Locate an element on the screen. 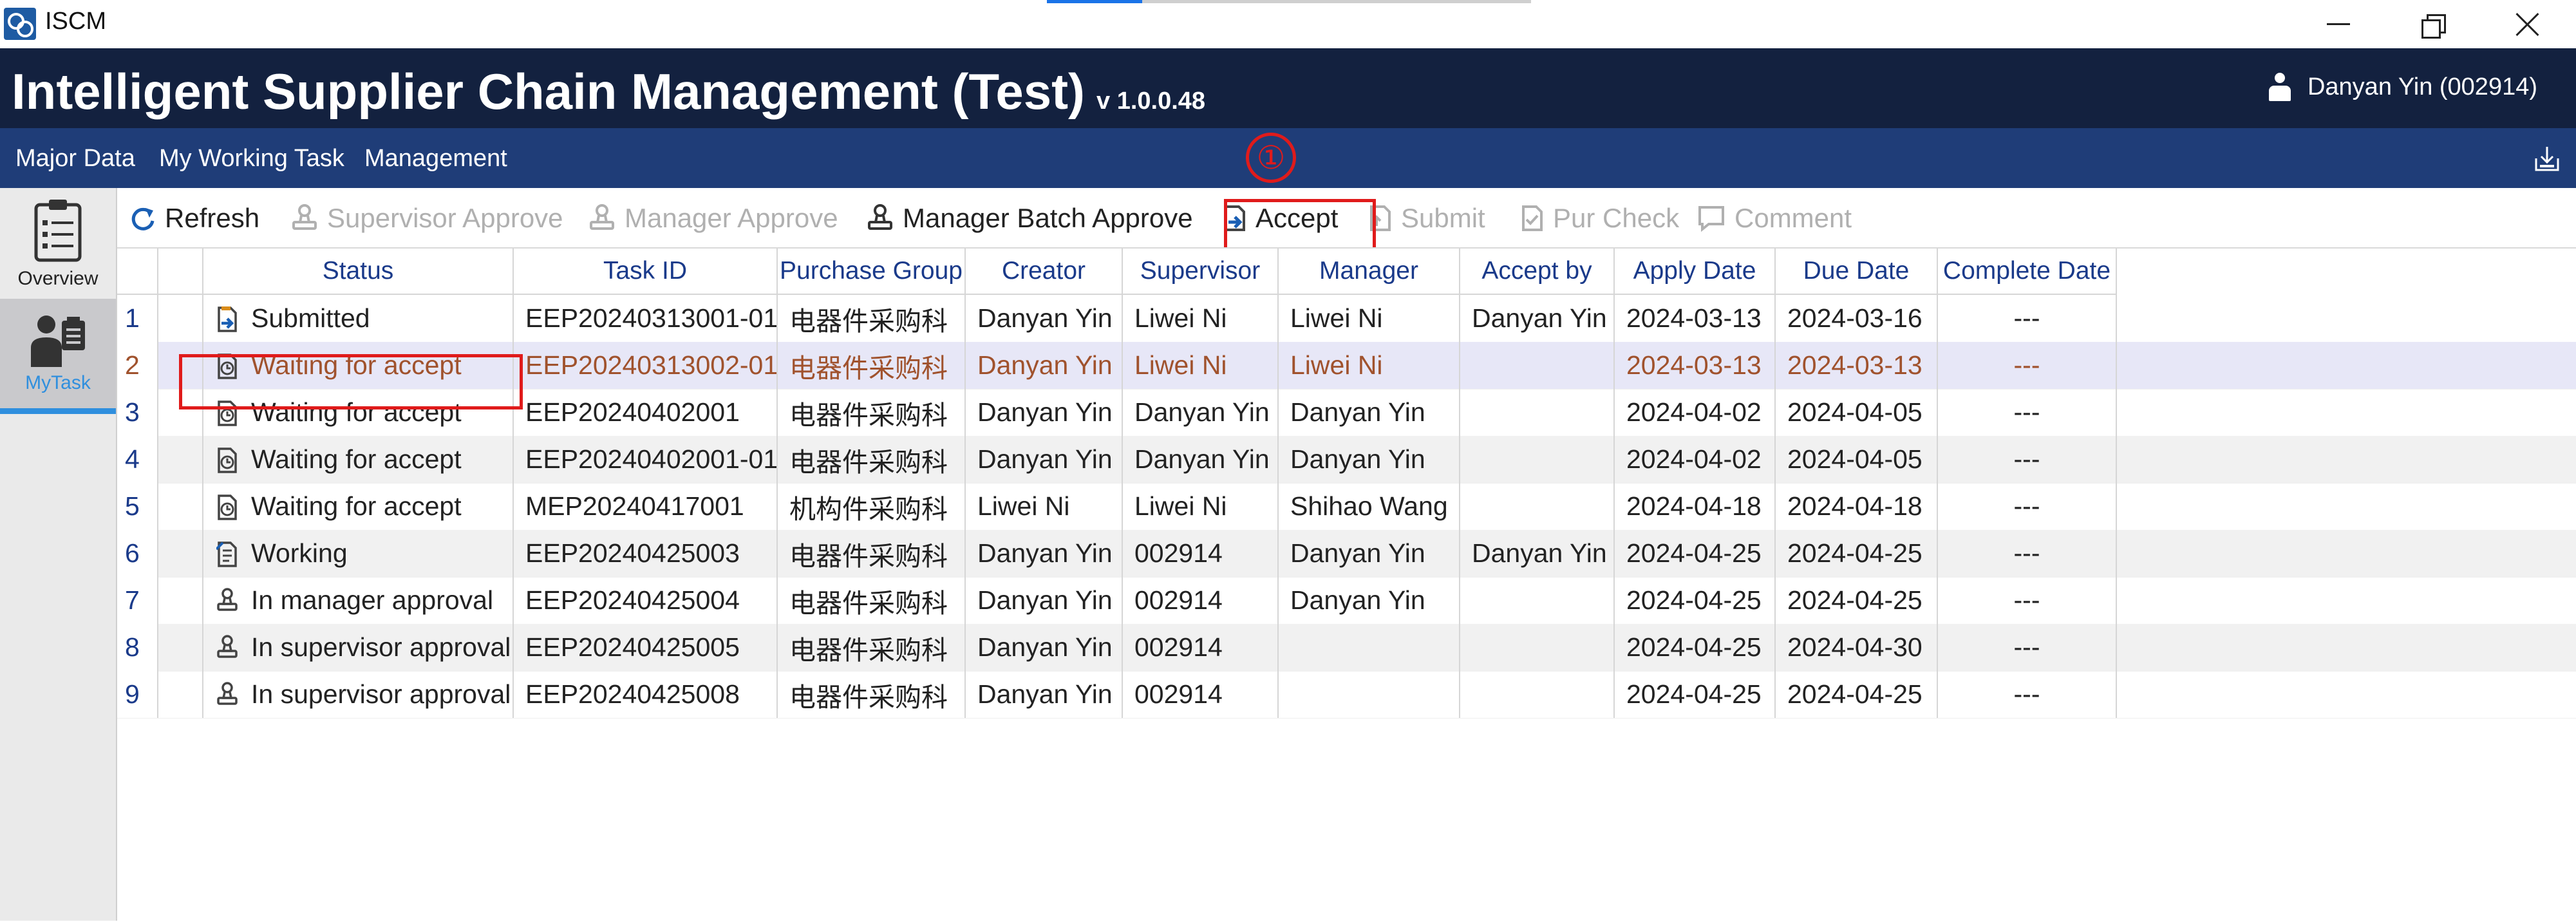  apply-date-cell: 2024-04-18 is located at coordinates (1695, 506).